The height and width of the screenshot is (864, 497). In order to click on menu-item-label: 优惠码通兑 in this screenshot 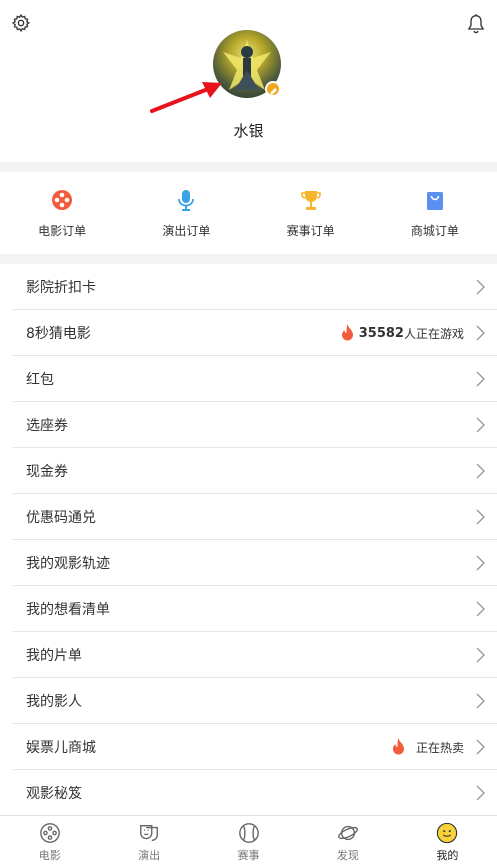, I will do `click(61, 517)`.